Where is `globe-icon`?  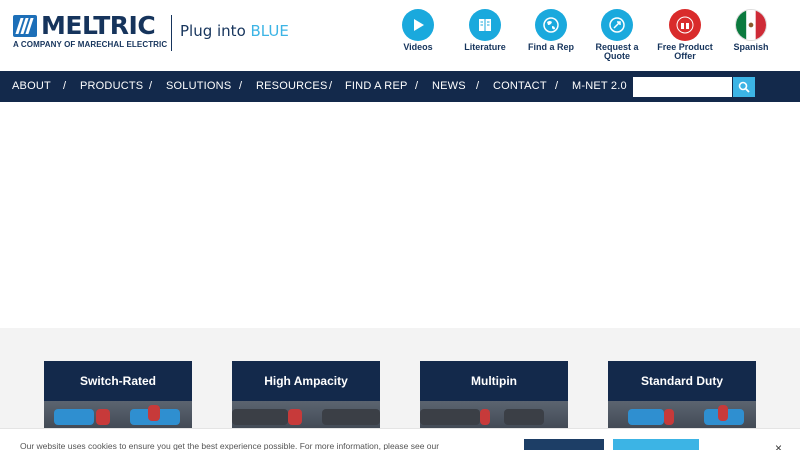
globe-icon is located at coordinates (551, 25).